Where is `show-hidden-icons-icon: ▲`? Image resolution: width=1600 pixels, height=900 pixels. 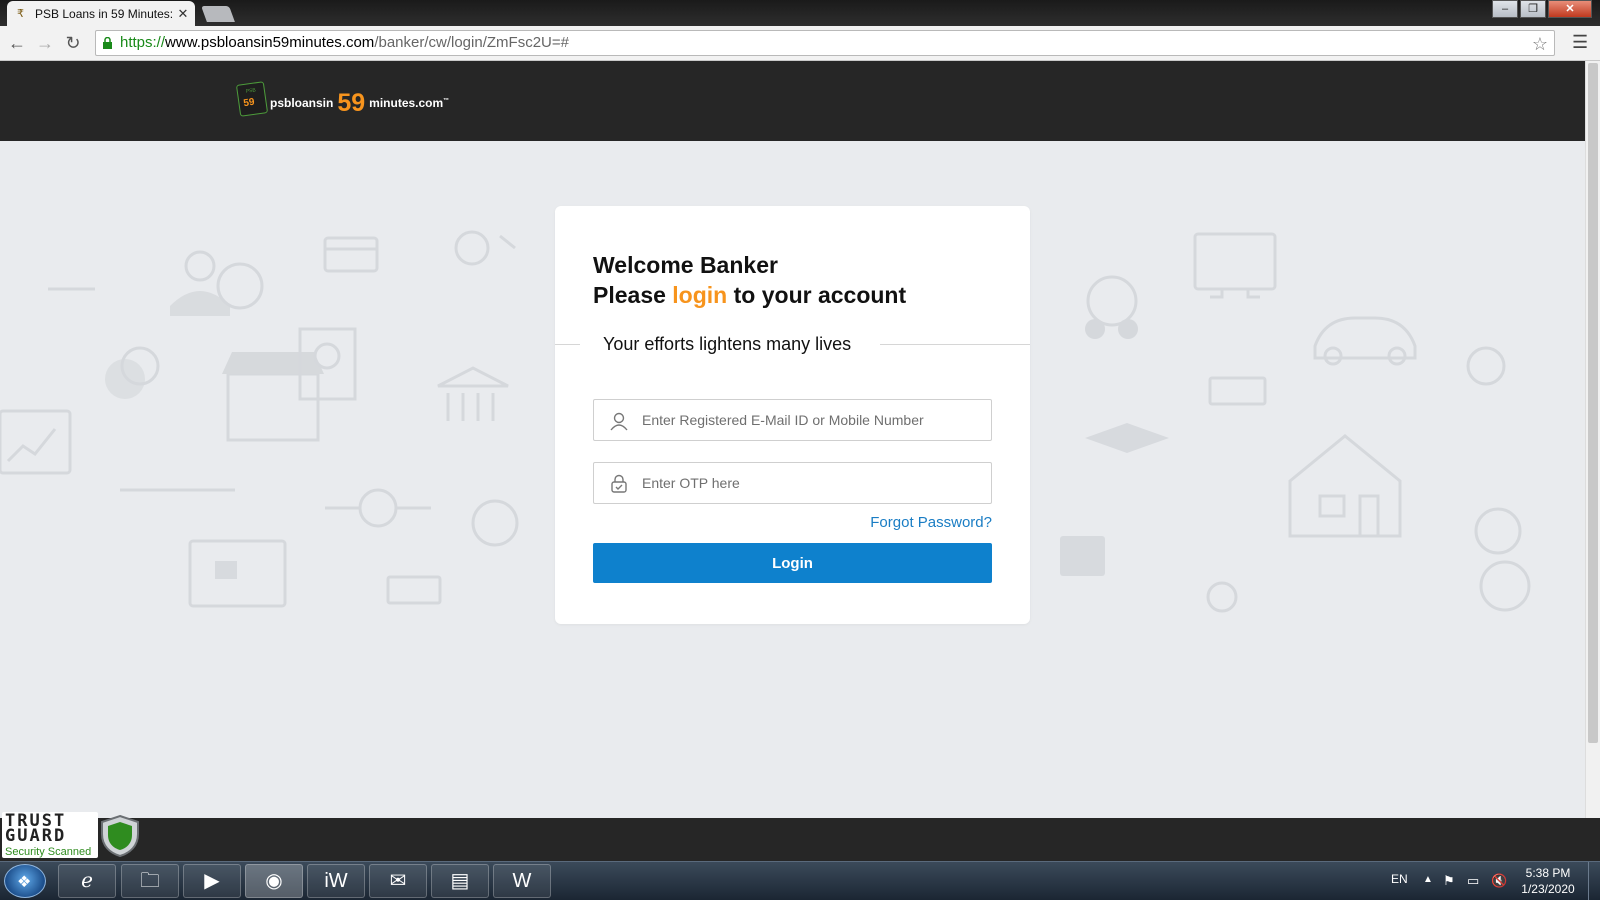
show-hidden-icons-icon: ▲ is located at coordinates (1428, 879).